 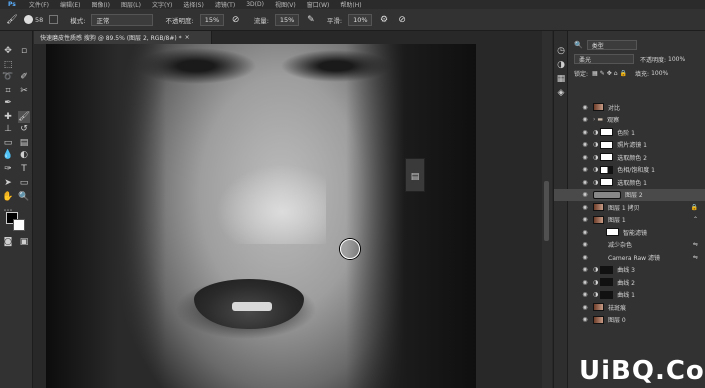 What do you see at coordinates (311, 20) in the screenshot?
I see `airbrush-icon: ✎` at bounding box center [311, 20].